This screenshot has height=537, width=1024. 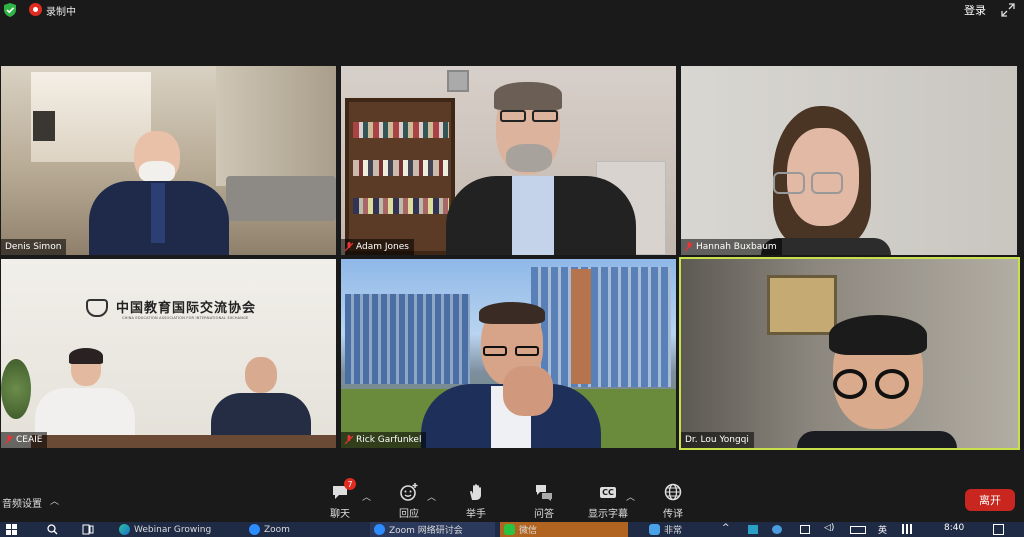 I want to click on participant-name-bar: Adam Jones, so click(x=377, y=247).